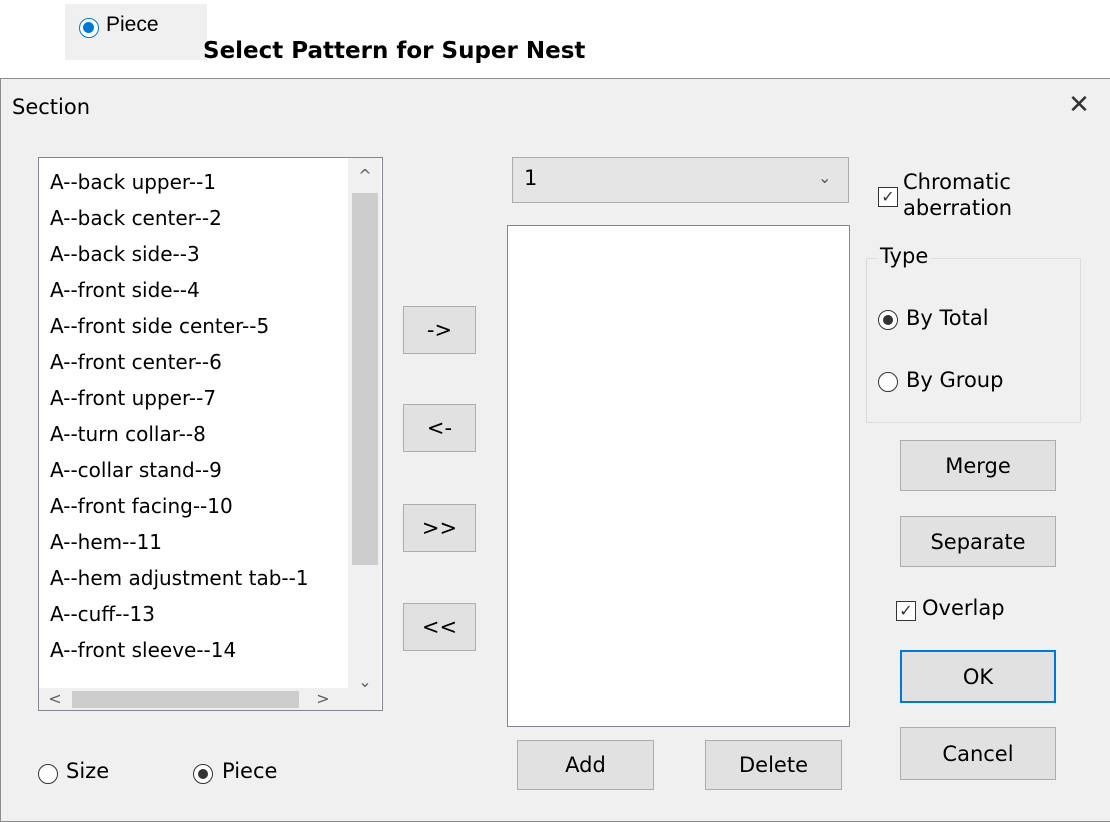 This screenshot has height=822, width=1110. Describe the element at coordinates (199, 650) in the screenshot. I see `list-item: A--front sleeve--14` at that location.